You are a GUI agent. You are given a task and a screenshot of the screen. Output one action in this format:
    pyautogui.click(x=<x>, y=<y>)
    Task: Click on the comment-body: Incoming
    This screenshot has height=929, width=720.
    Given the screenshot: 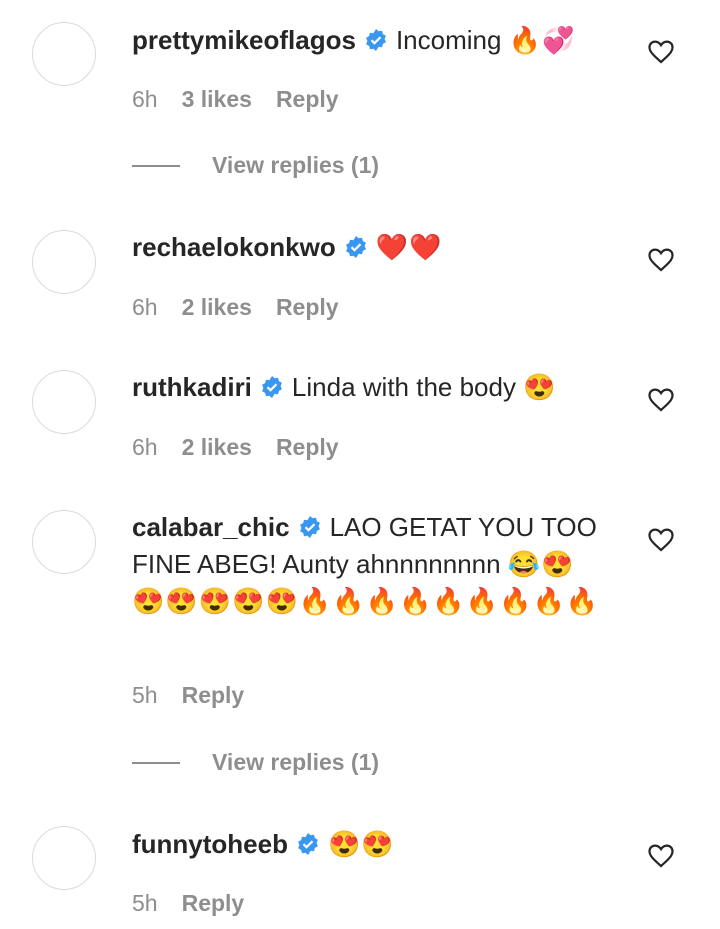 What is the action you would take?
    pyautogui.click(x=448, y=40)
    